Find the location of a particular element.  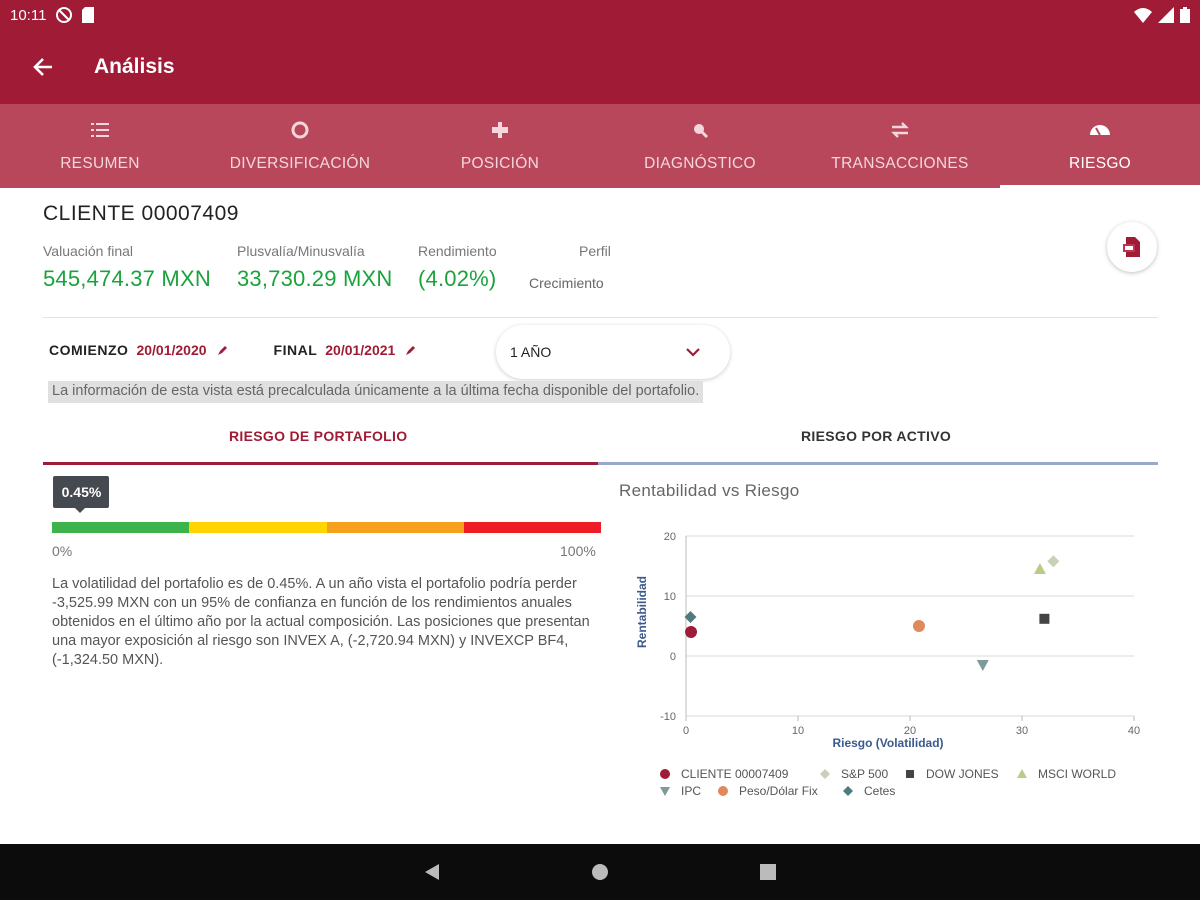

start-date-value: 20/01/2020 is located at coordinates (171, 350).